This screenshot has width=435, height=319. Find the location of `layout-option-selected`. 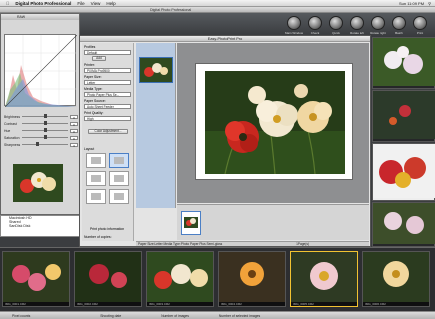

layout-option-selected is located at coordinates (119, 160).